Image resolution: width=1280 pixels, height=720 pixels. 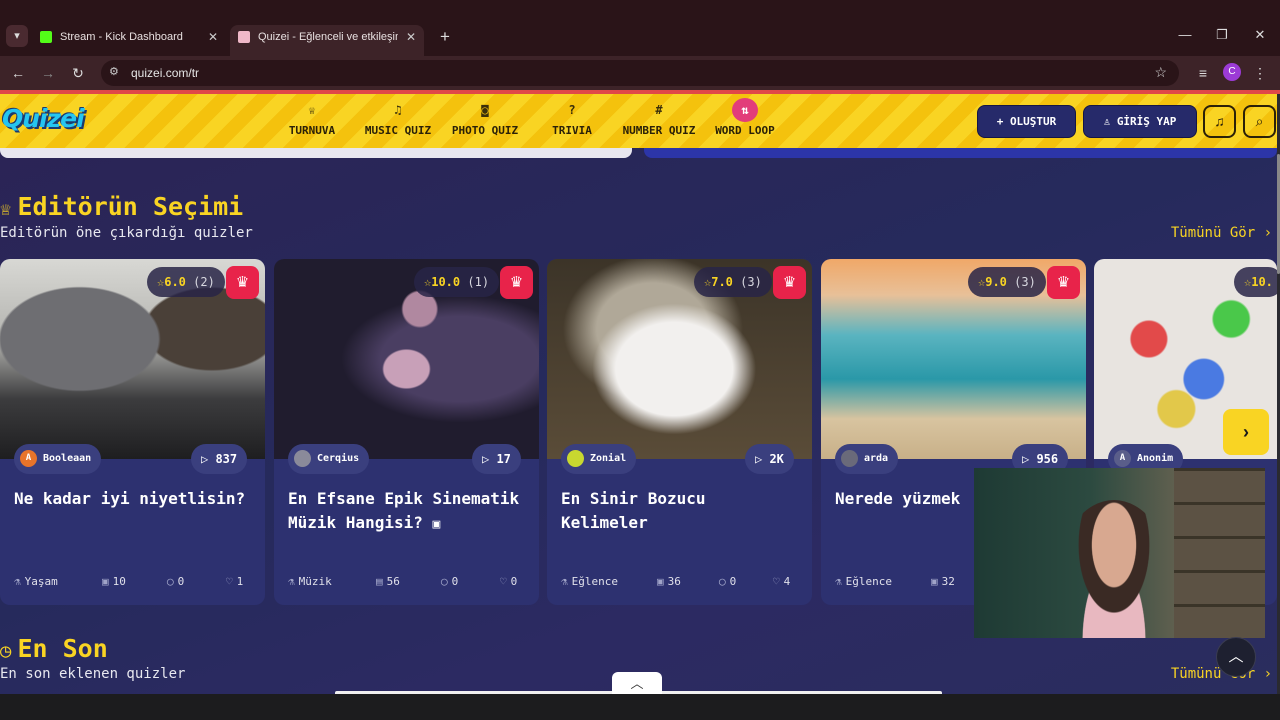 What do you see at coordinates (6, 651) in the screenshot?
I see `clock-icon: ◷` at bounding box center [6, 651].